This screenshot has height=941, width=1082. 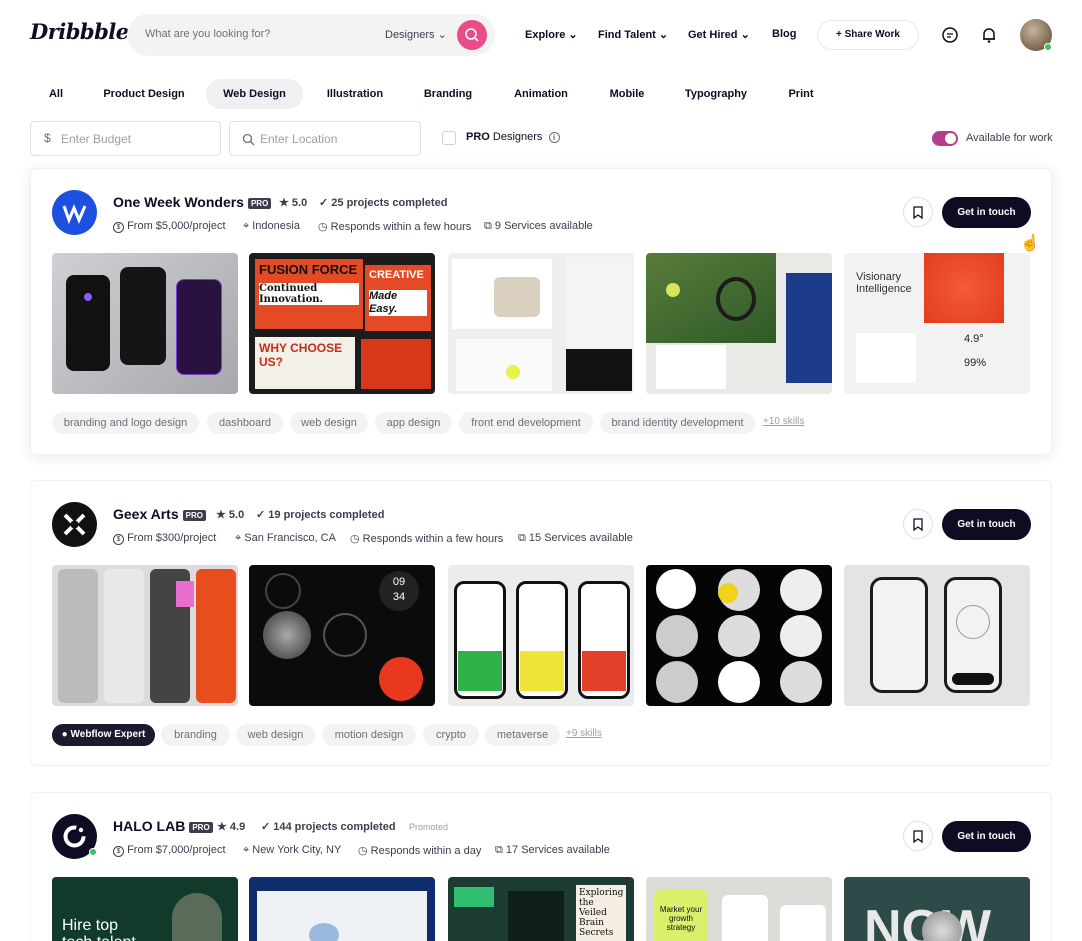 What do you see at coordinates (79, 31) in the screenshot?
I see `dribbble-logo: Dribbble` at bounding box center [79, 31].